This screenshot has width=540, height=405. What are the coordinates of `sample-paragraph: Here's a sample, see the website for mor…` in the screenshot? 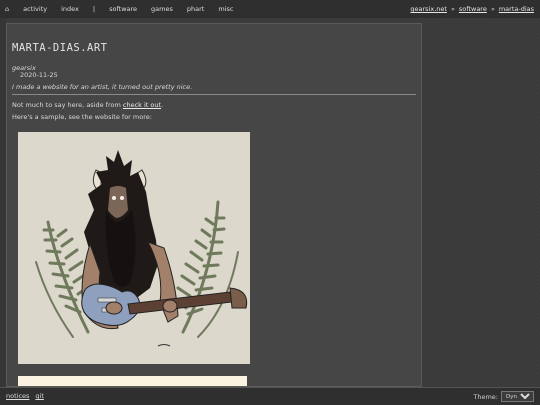 It's located at (82, 117).